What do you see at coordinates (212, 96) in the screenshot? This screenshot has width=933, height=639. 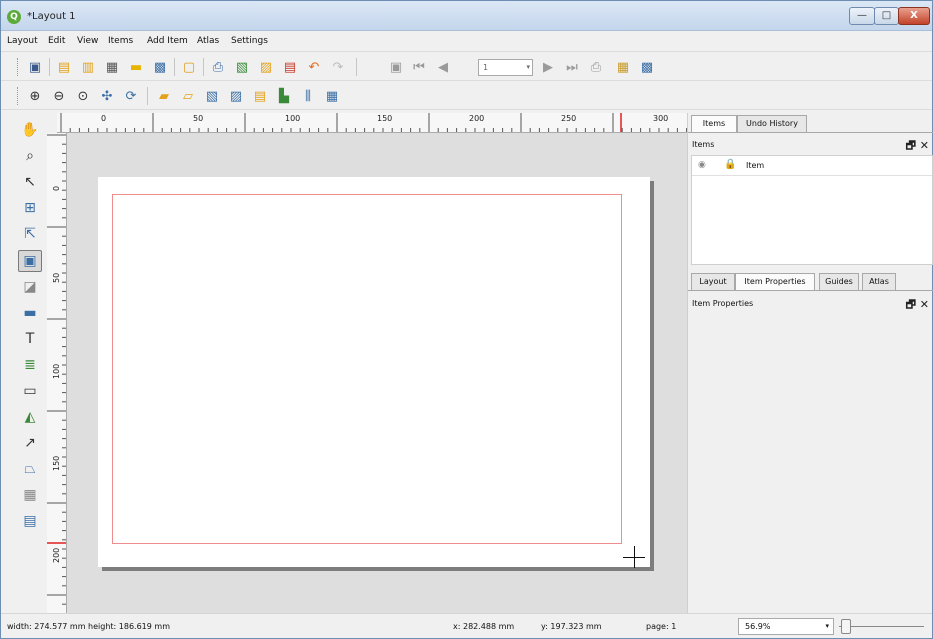 I see `group-items-icon: ▧` at bounding box center [212, 96].